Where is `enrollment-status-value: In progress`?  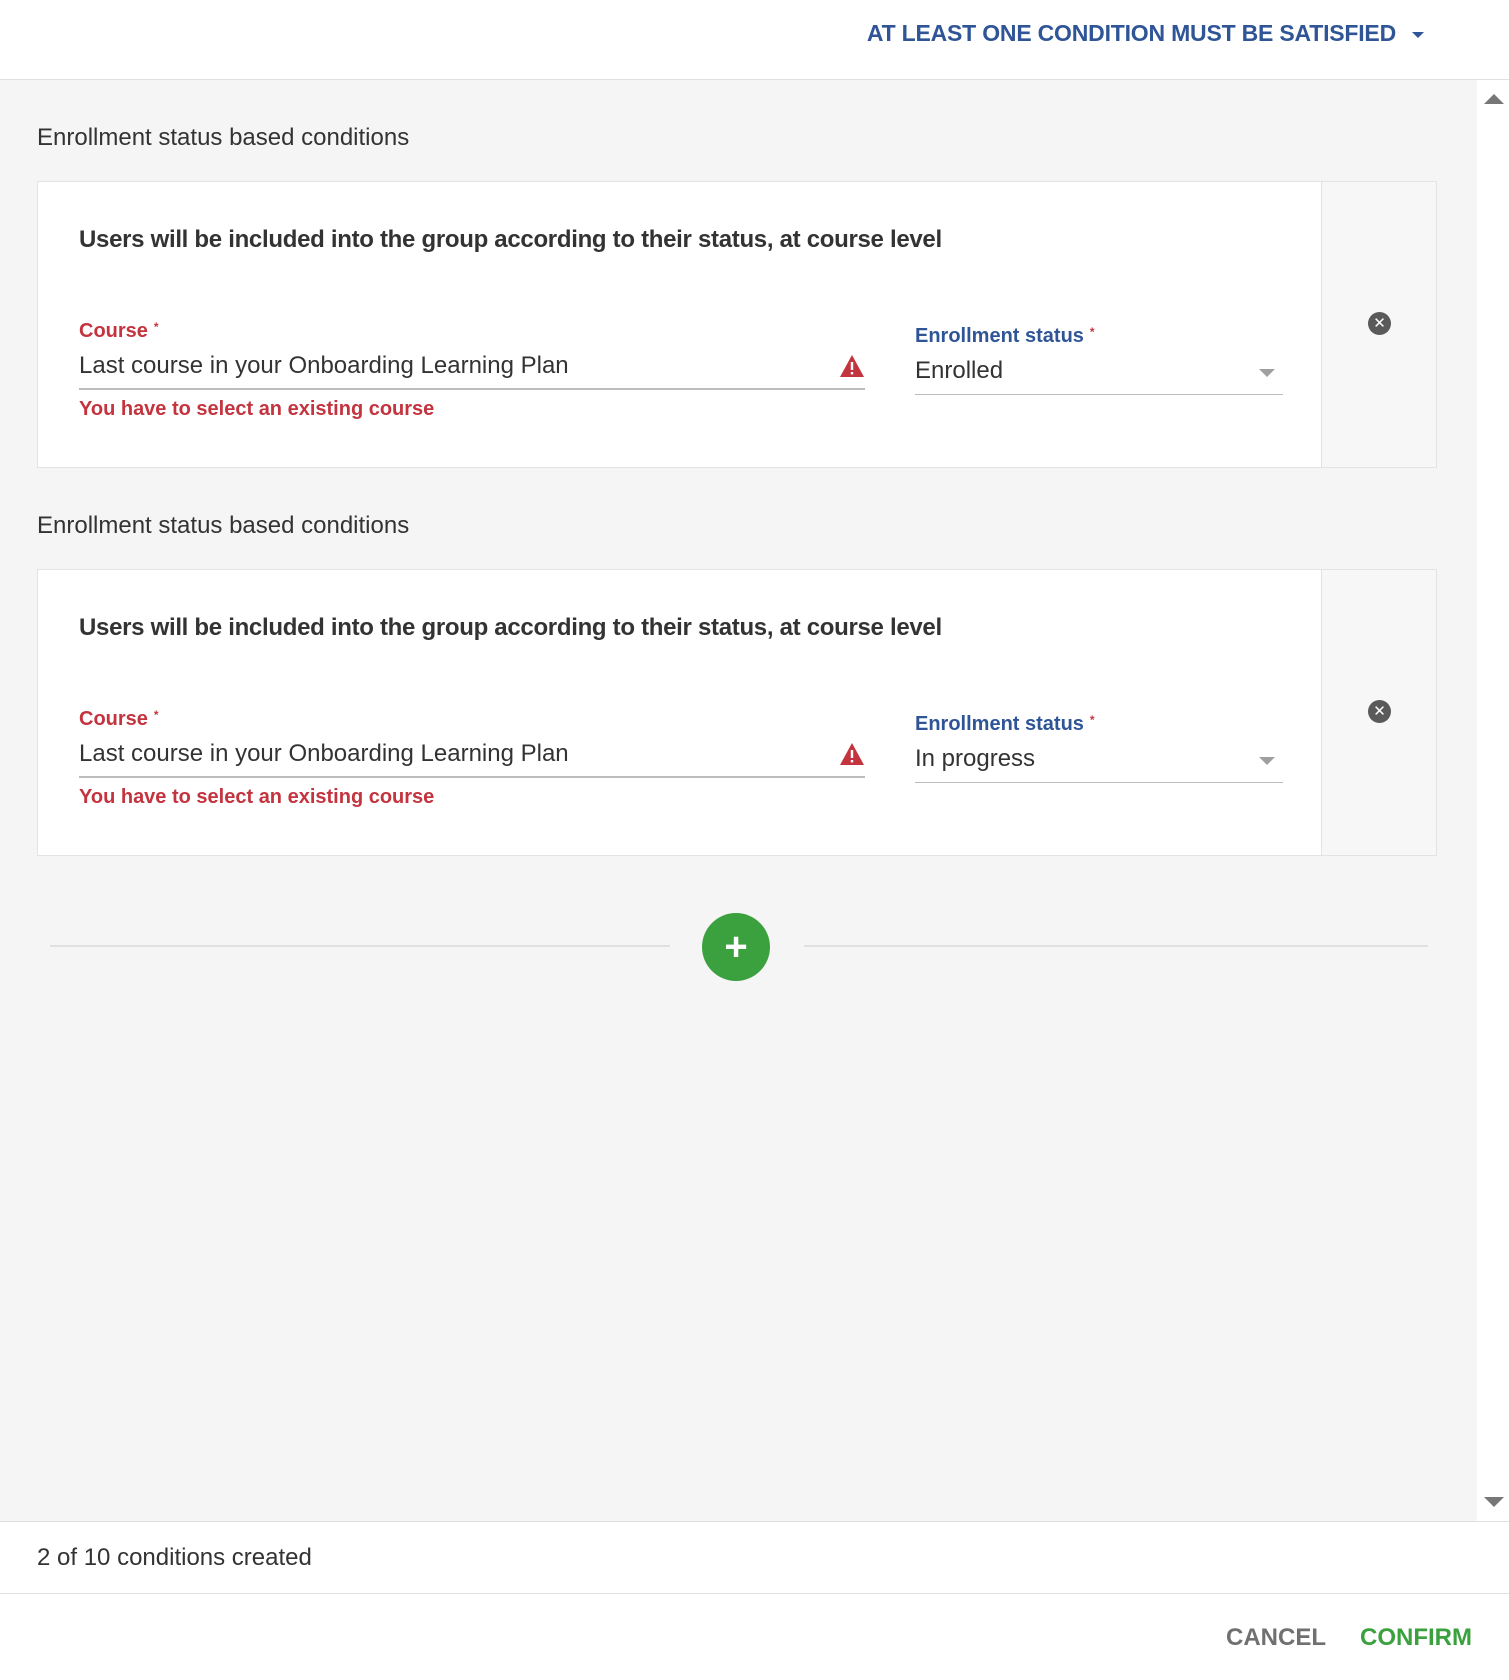 enrollment-status-value: In progress is located at coordinates (975, 758).